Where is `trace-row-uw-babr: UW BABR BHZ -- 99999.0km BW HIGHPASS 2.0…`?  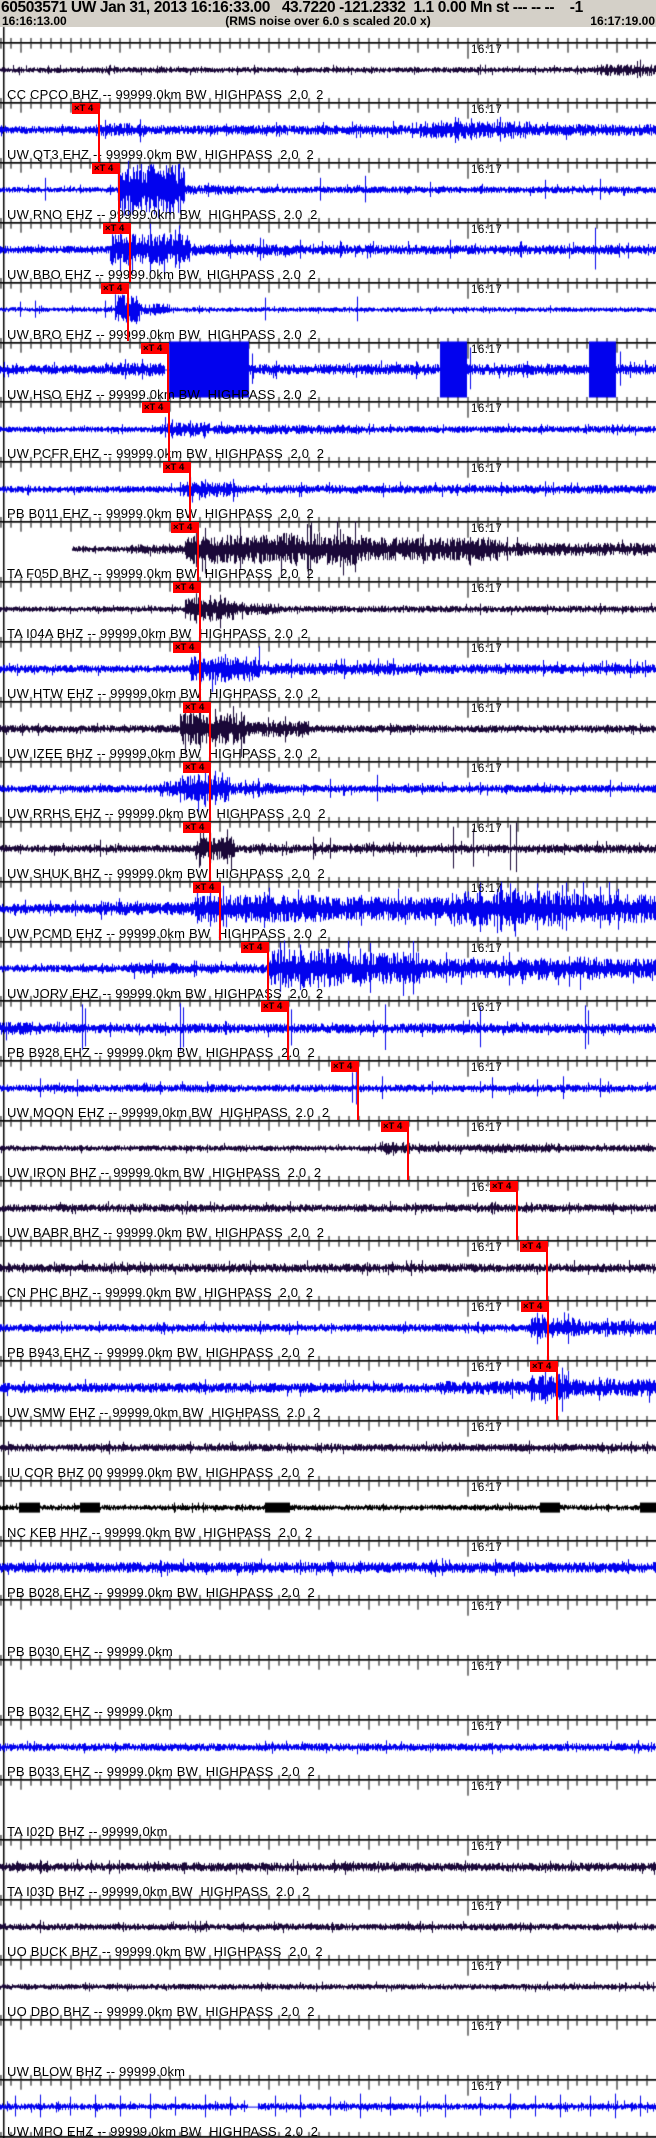
trace-row-uw-babr: UW BABR BHZ -- 99999.0km BW HIGHPASS 2.0… is located at coordinates (328, 1210).